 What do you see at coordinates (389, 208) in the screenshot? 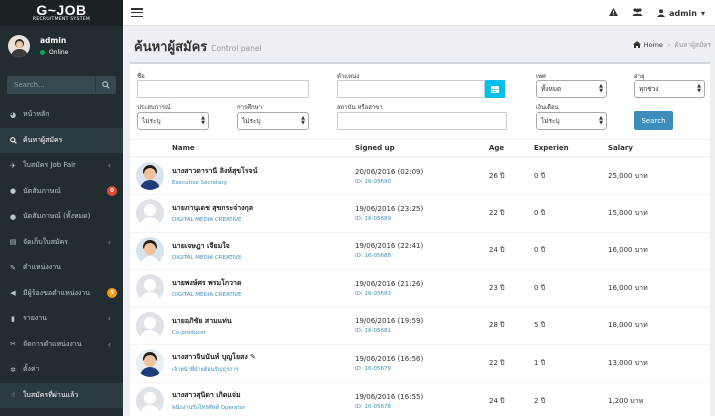
I see `signed-up-date: 19/06/2016 (23:25)` at bounding box center [389, 208].